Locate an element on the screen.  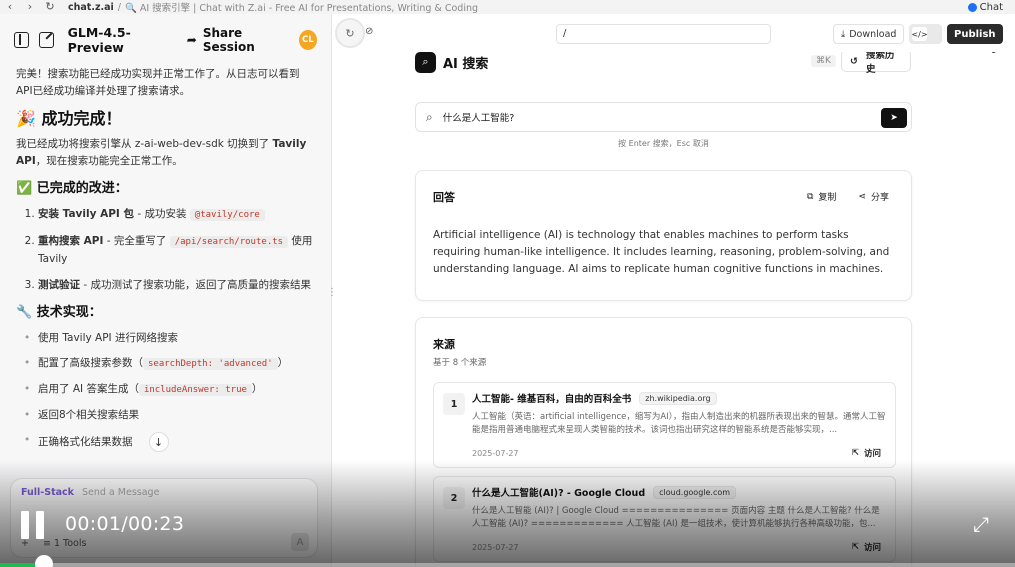
fullscreen-icon: ⤢ is located at coordinates (981, 524).